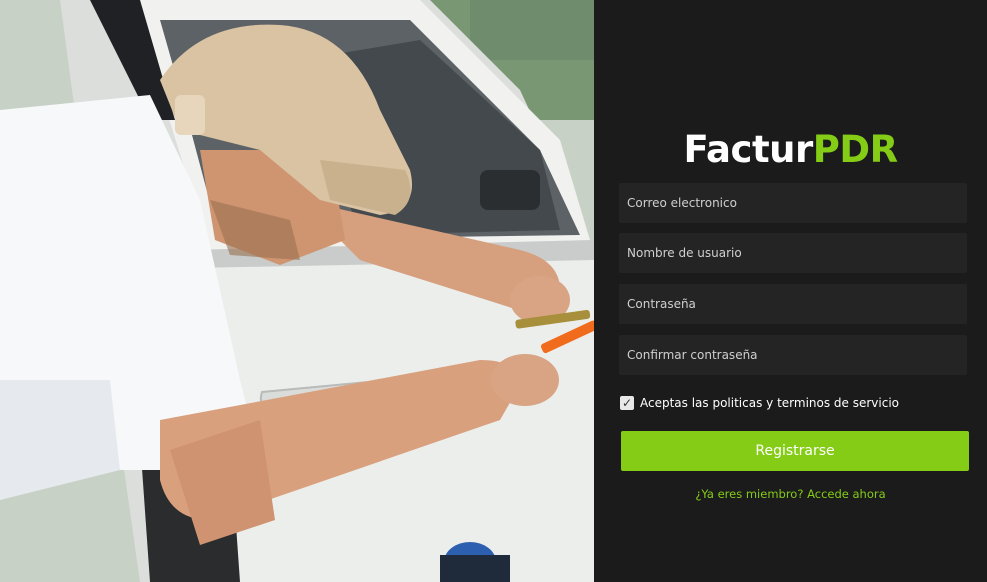 This screenshot has width=987, height=582. What do you see at coordinates (793, 203) in the screenshot?
I see `email-field` at bounding box center [793, 203].